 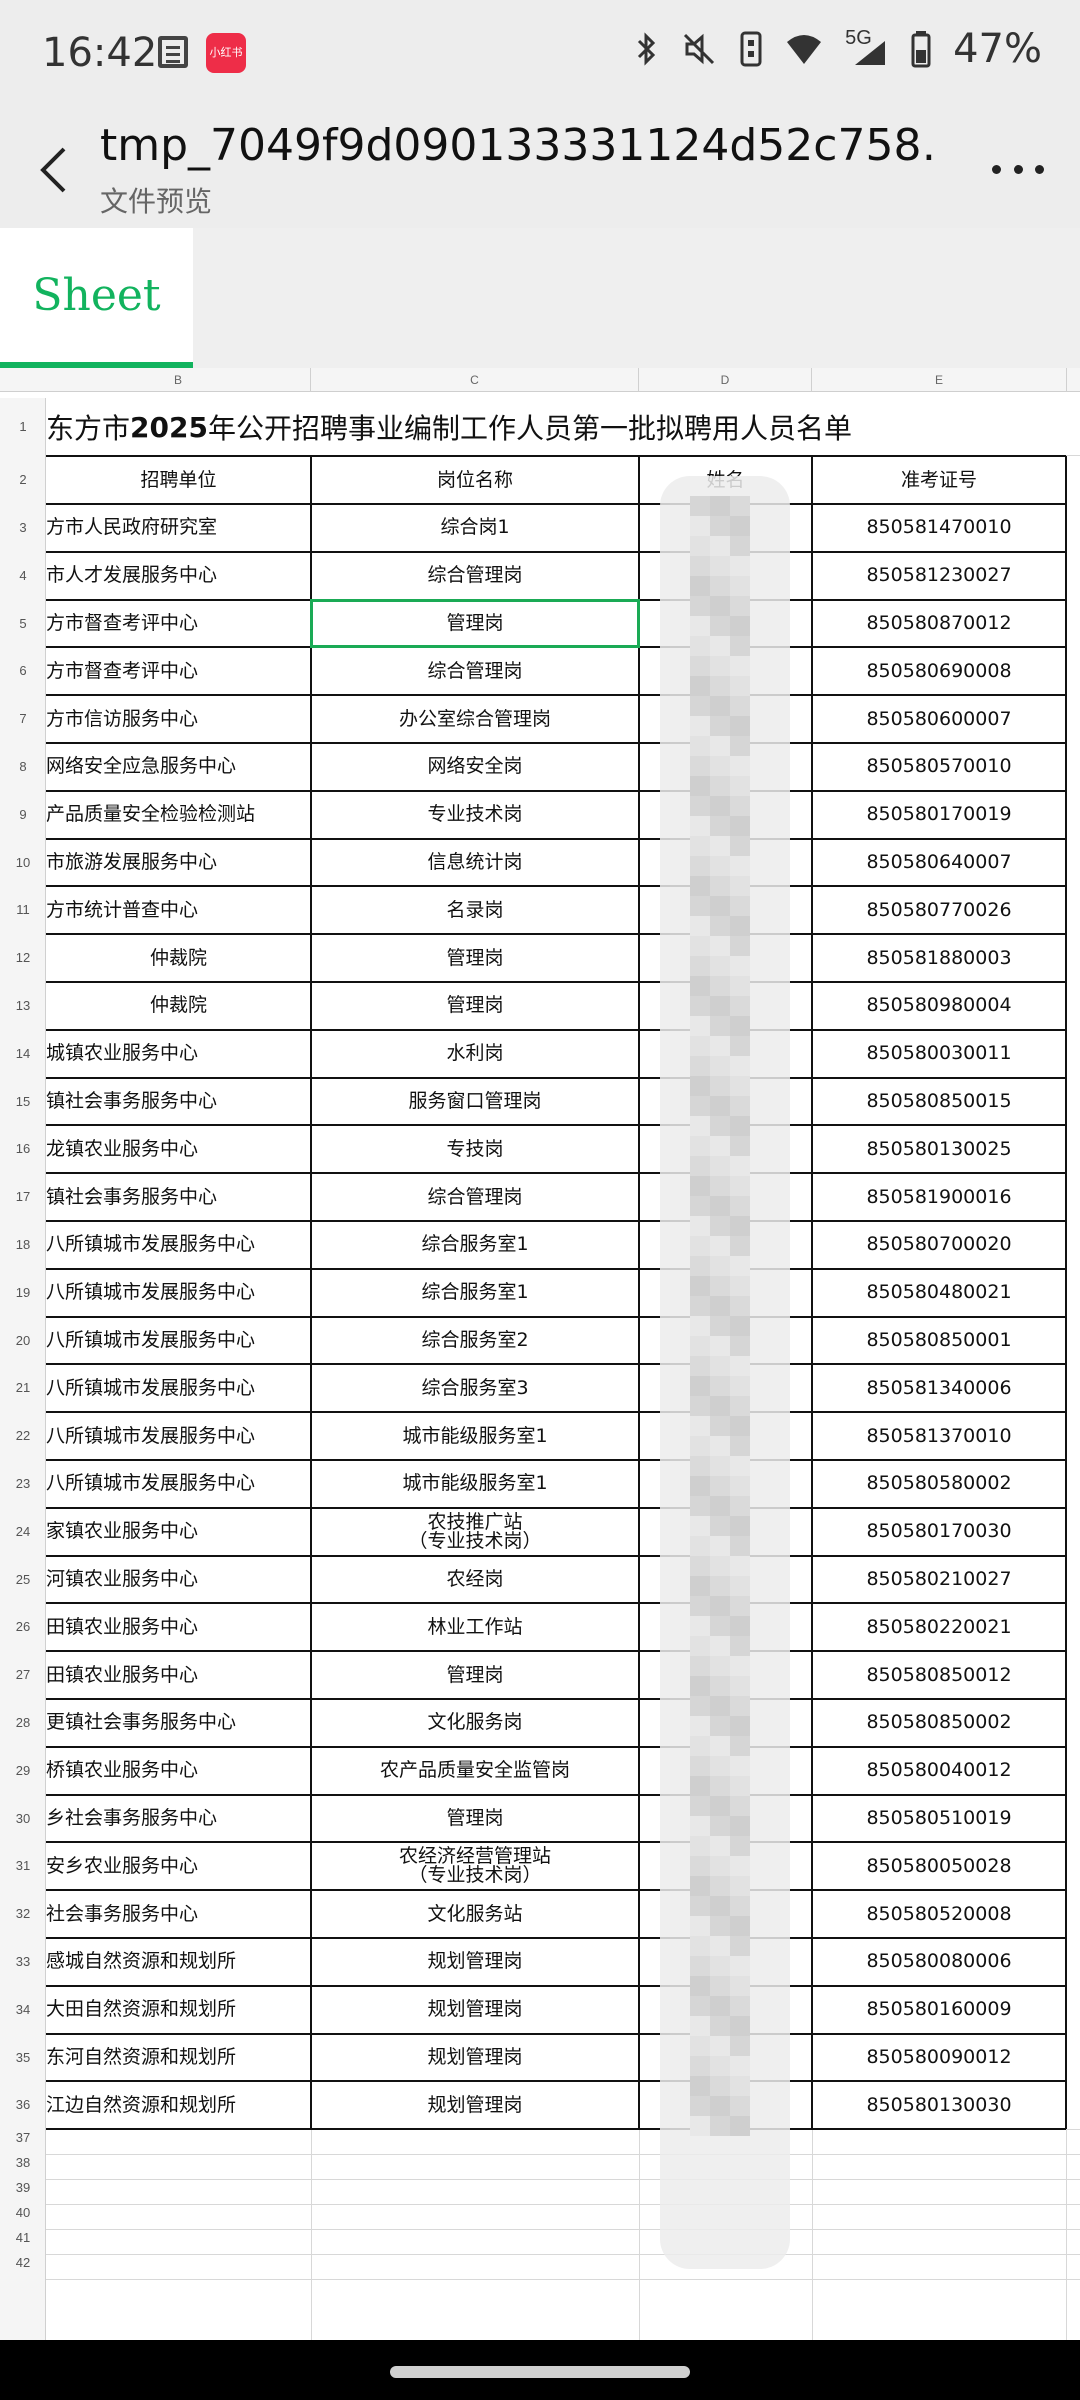 I want to click on cell-unit: 市人才发展服务中心, so click(x=178, y=576).